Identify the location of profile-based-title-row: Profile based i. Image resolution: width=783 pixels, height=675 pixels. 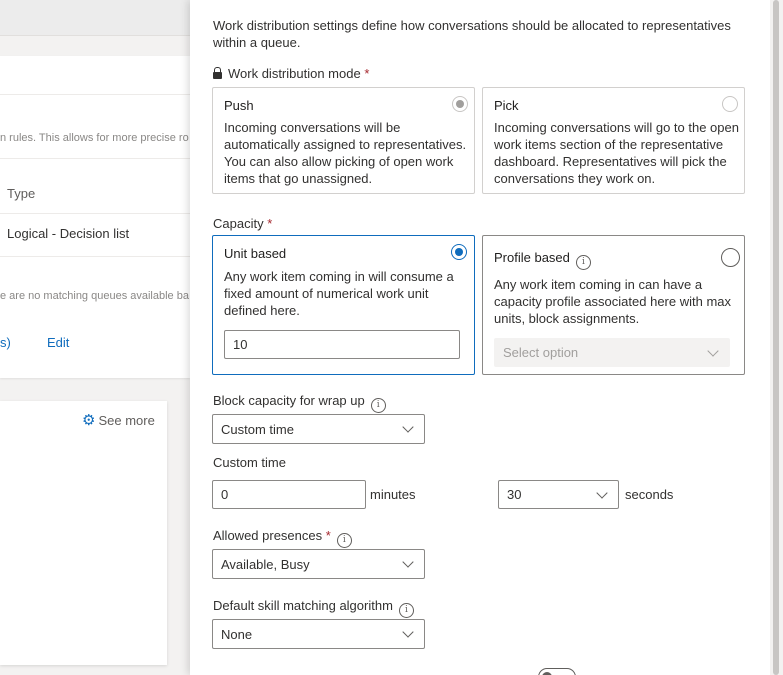
(542, 260).